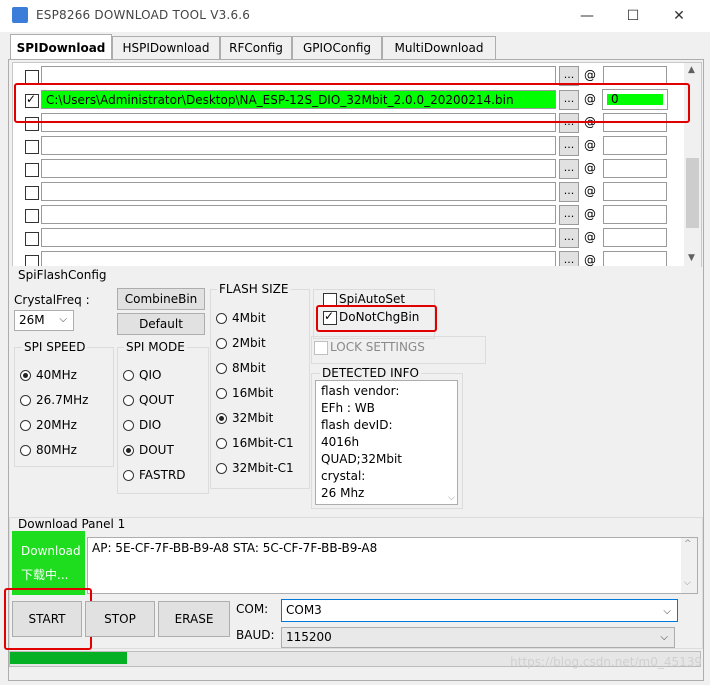 The image size is (710, 685). I want to click on stop-button: STOP, so click(120, 619).